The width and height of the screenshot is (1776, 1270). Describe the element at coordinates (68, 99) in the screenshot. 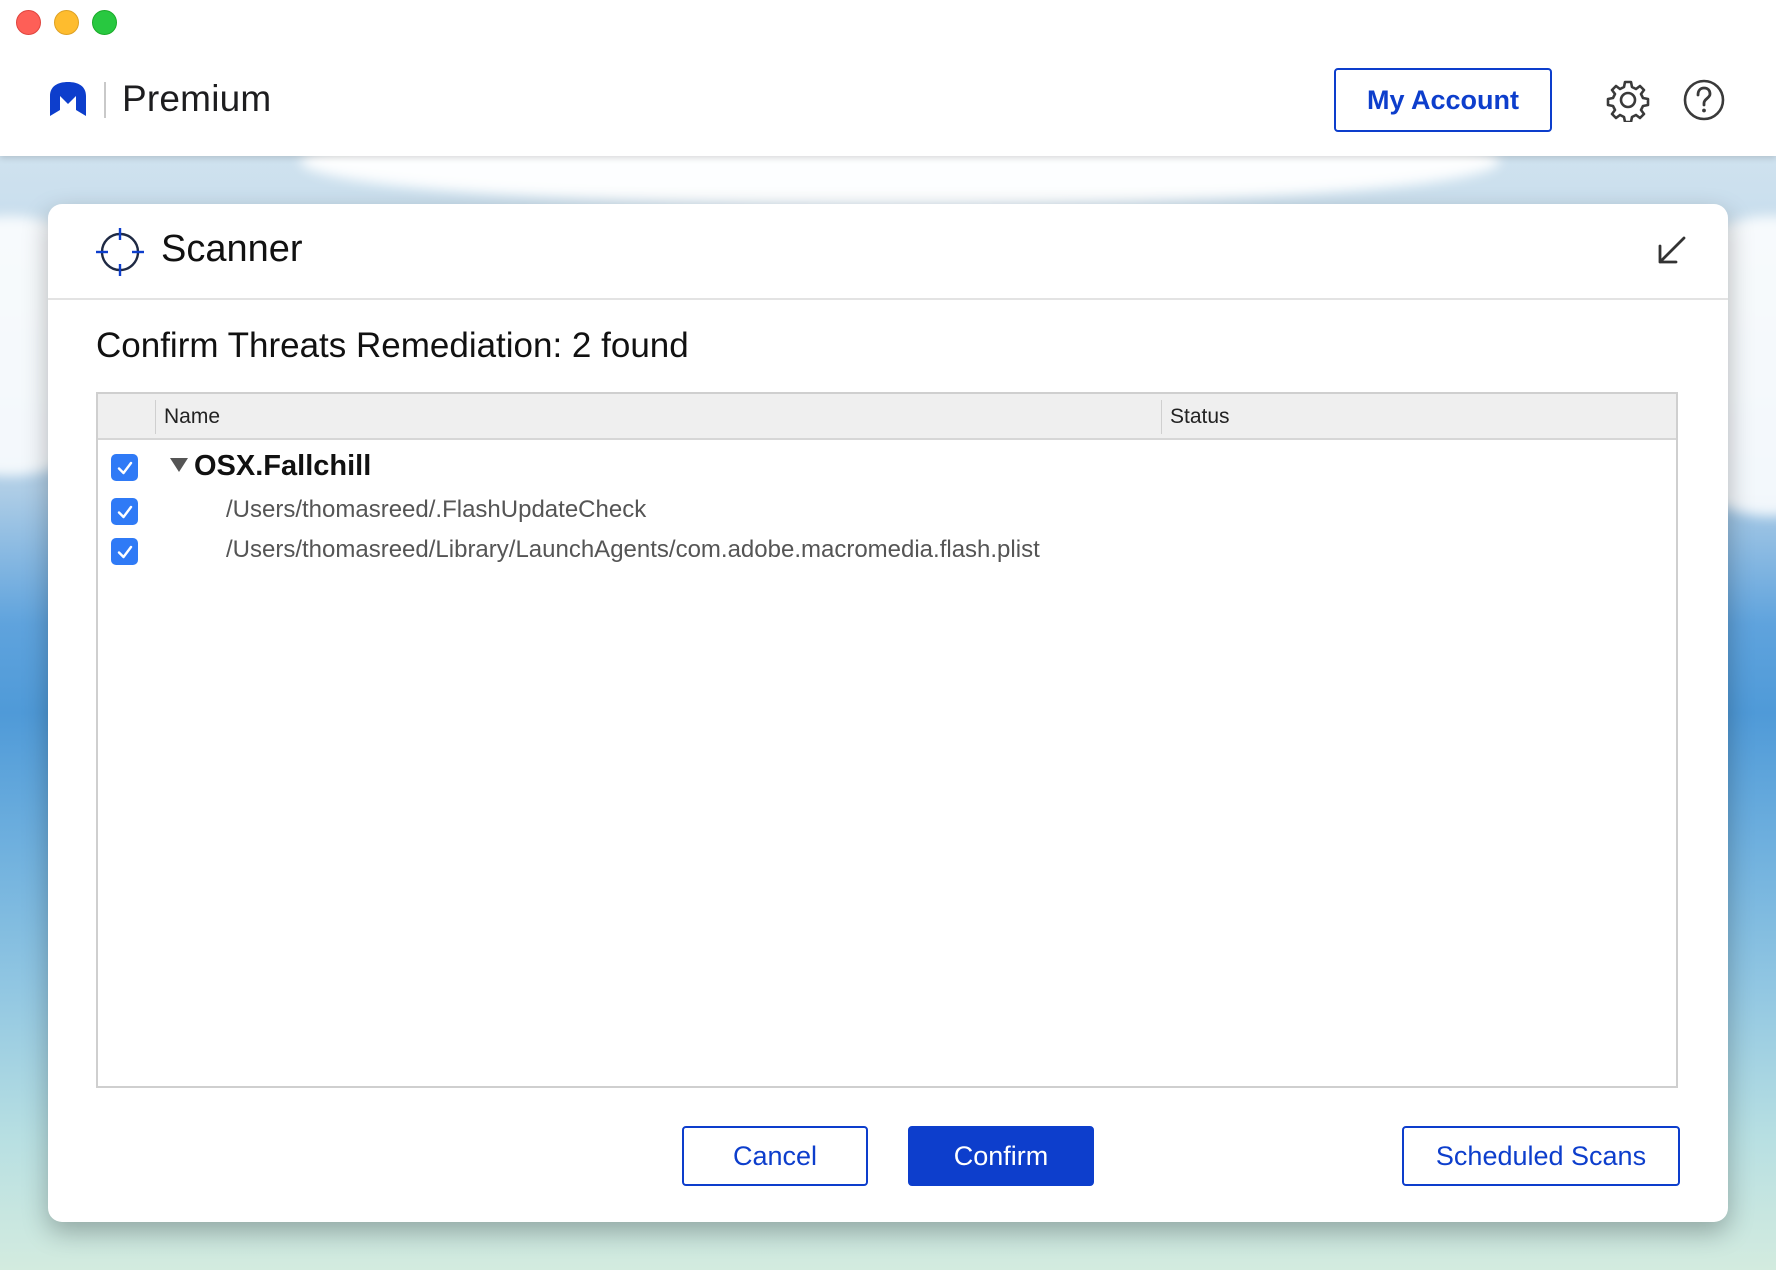

I see `malwarebytes-logo-icon` at that location.